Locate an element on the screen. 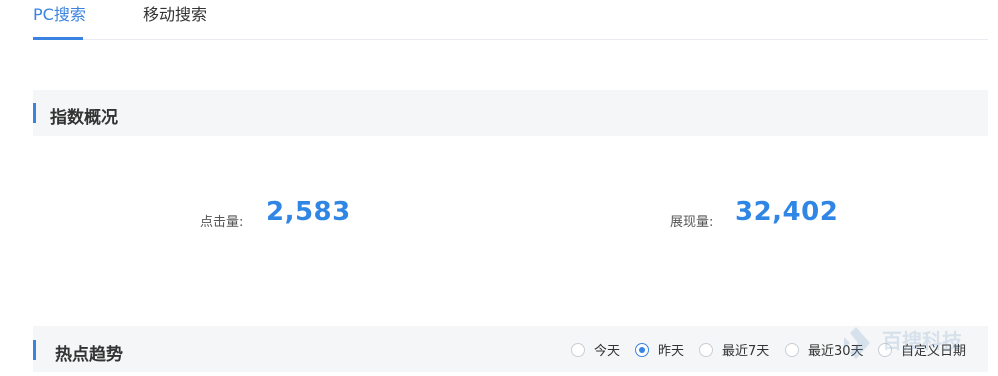  radio-yesterday: 昨天 is located at coordinates (659, 349).